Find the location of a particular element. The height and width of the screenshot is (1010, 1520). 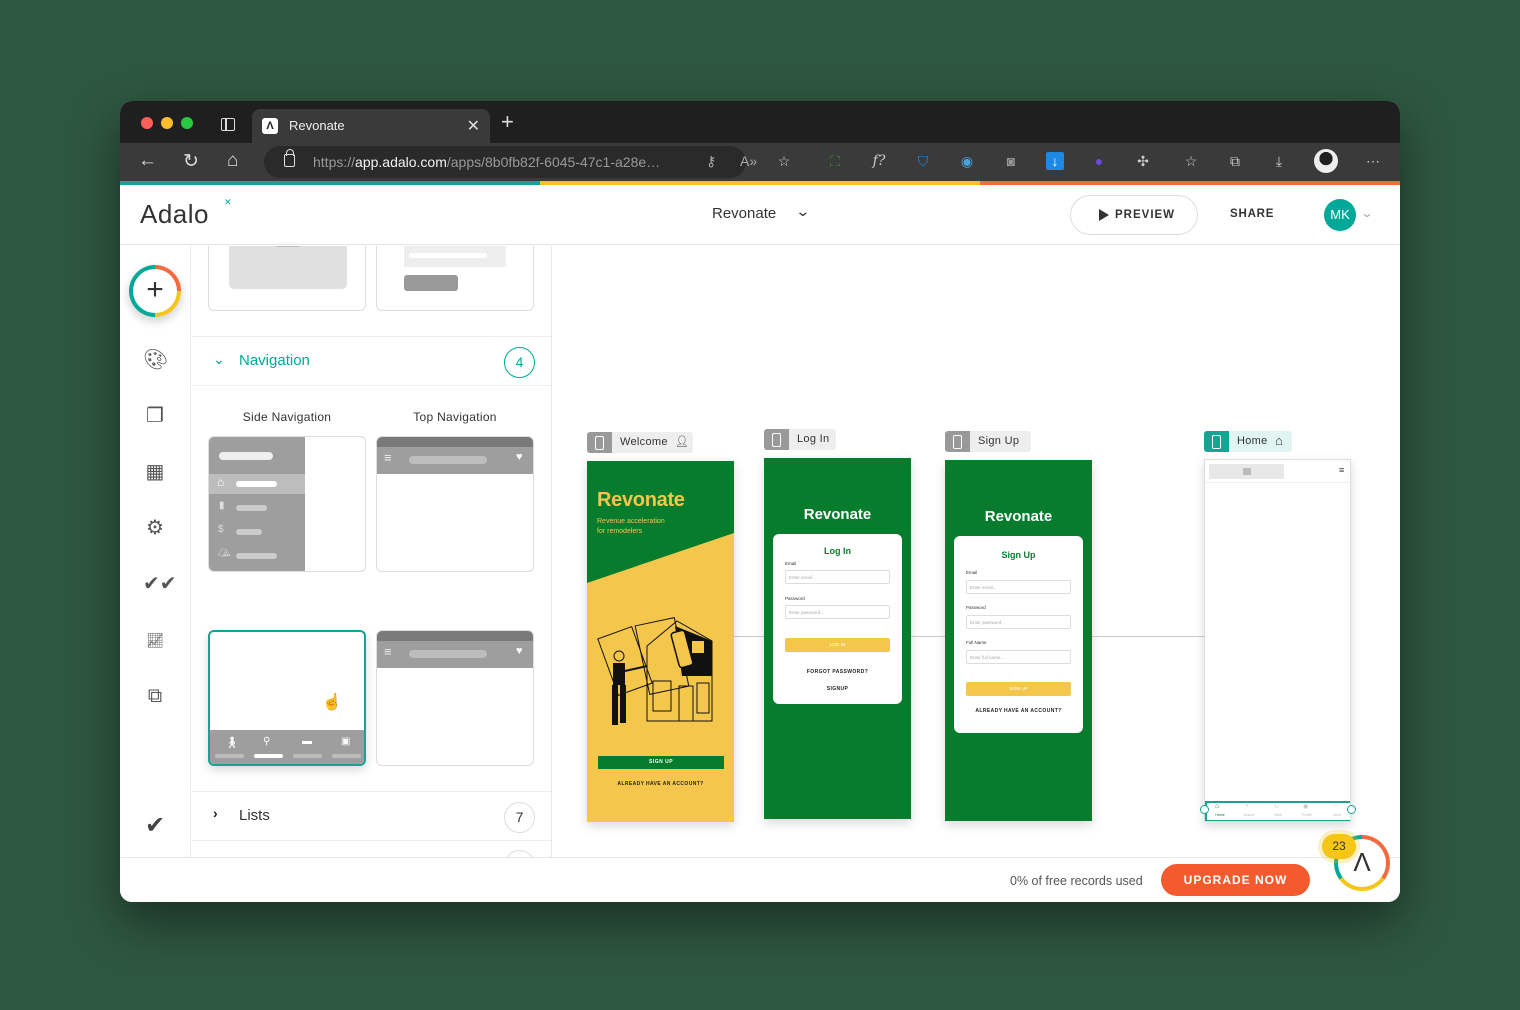

puzzle-icon: ✣ is located at coordinates (1143, 161).